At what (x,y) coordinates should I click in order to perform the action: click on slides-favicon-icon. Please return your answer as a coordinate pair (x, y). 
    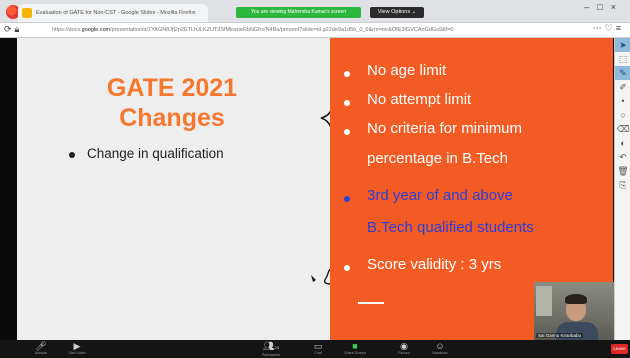
    Looking at the image, I should click on (27, 13).